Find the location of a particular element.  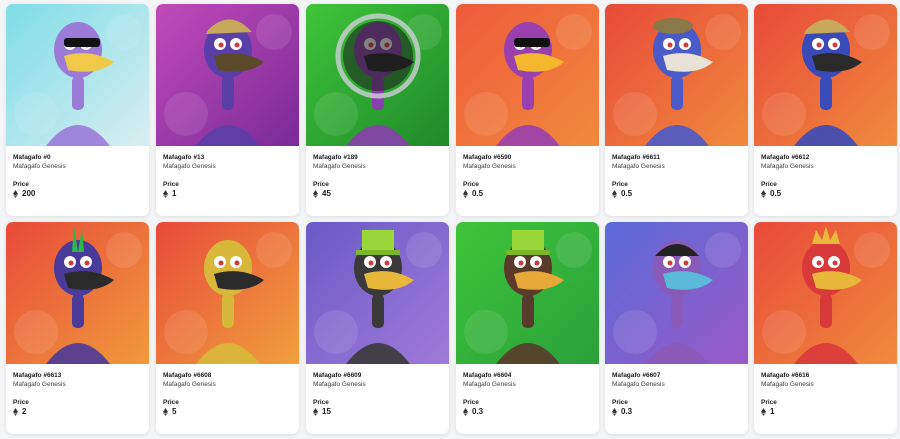

nft-name: Mafagafo #6612 is located at coordinates (785, 157).